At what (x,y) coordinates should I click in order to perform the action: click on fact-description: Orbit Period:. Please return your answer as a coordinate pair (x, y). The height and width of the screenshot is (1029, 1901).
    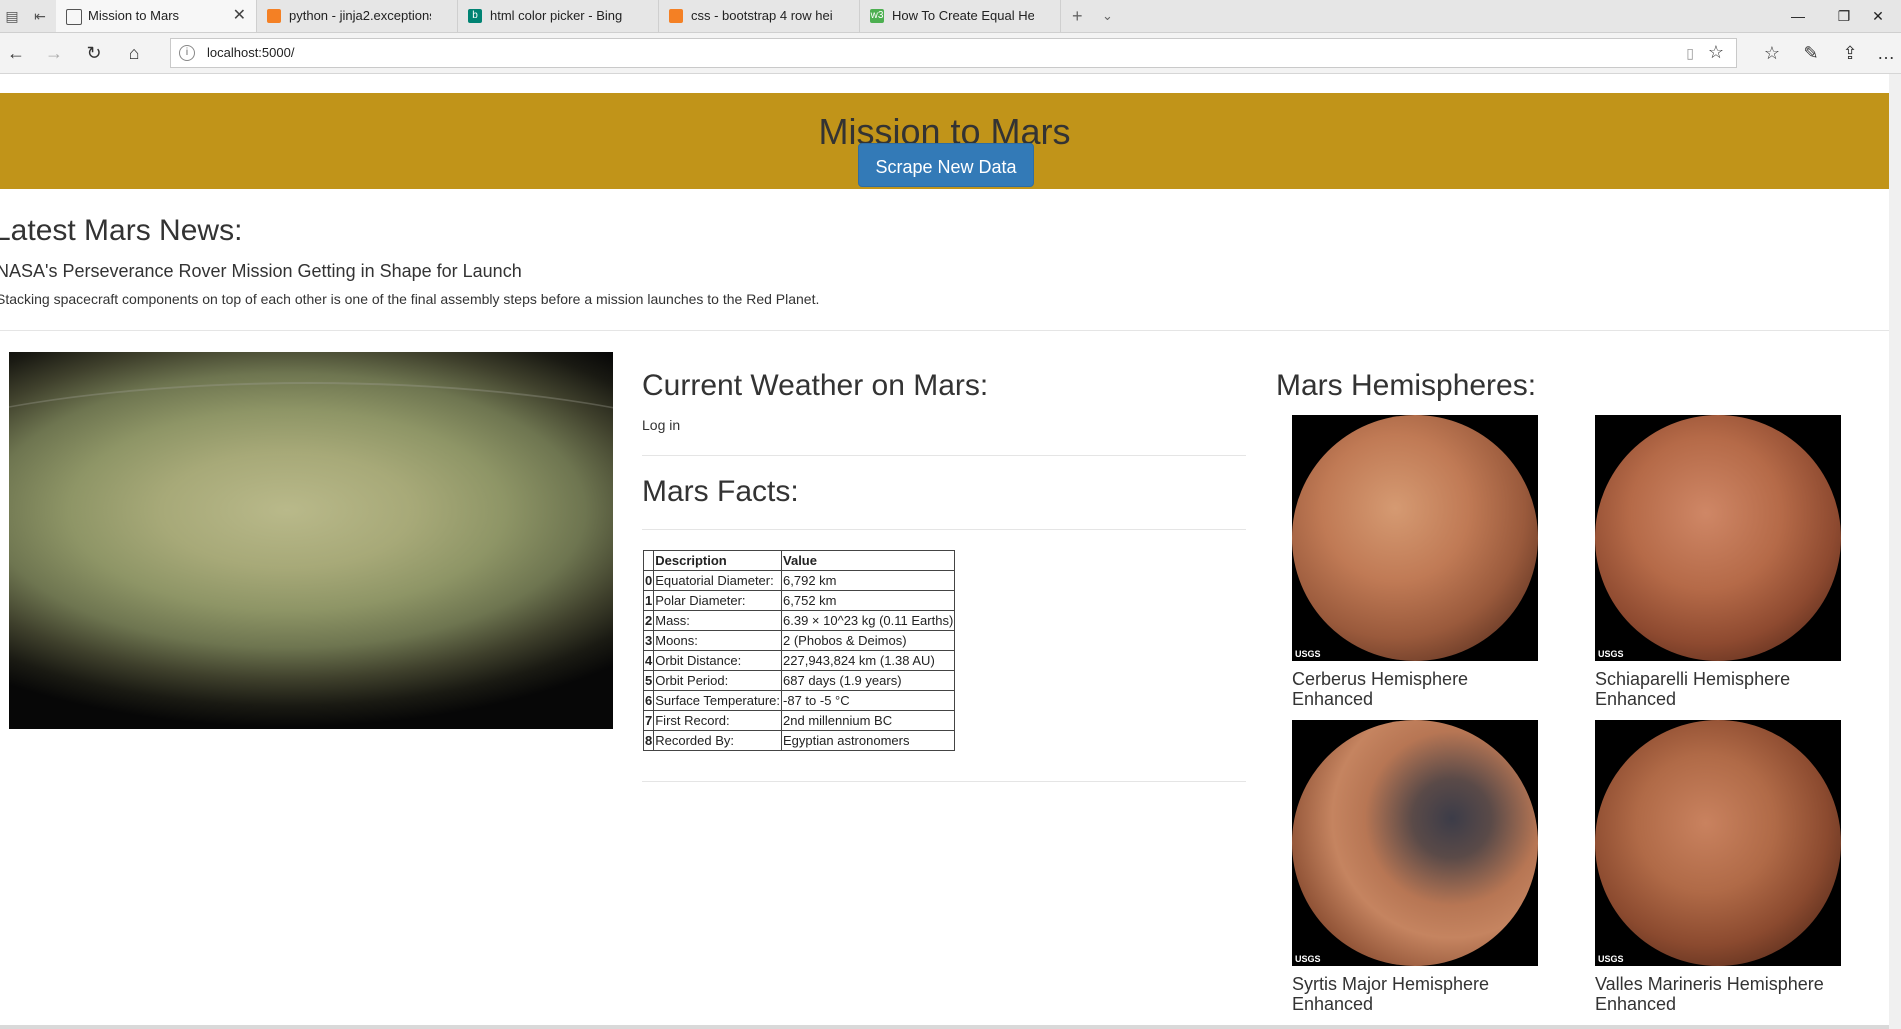
    Looking at the image, I should click on (718, 680).